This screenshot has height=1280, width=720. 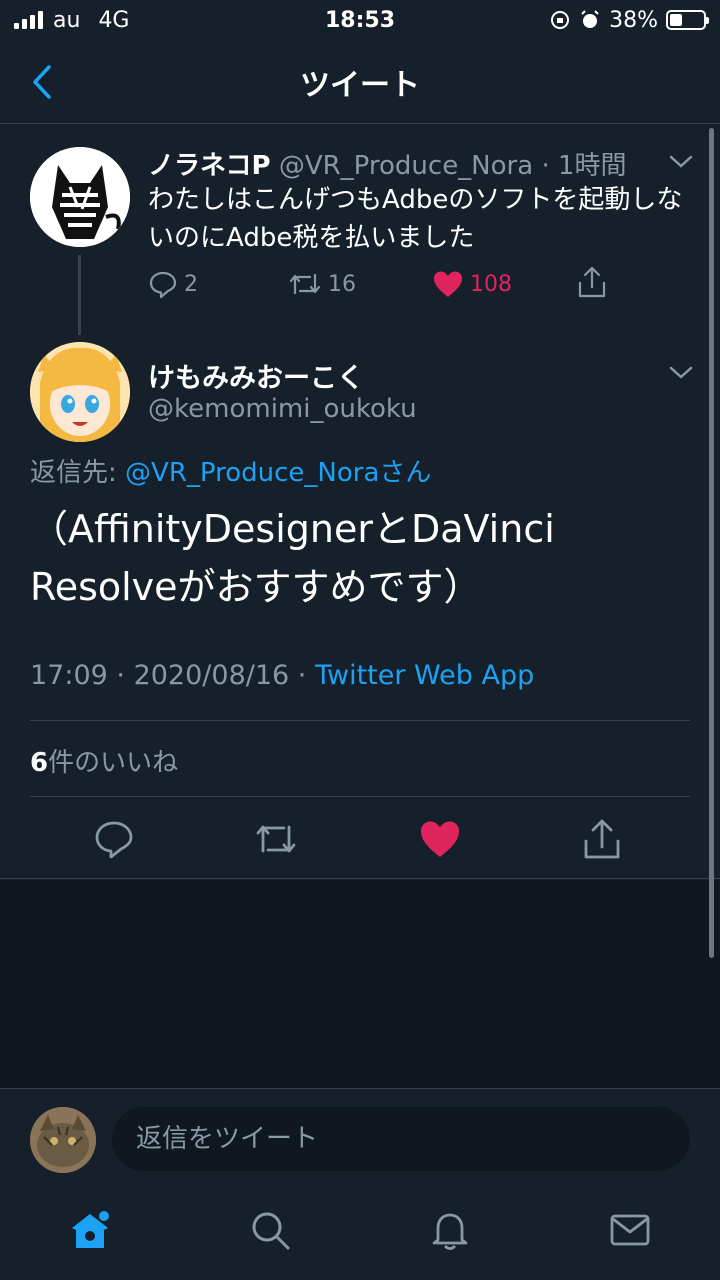 I want to click on bell-icon, so click(x=450, y=1231).